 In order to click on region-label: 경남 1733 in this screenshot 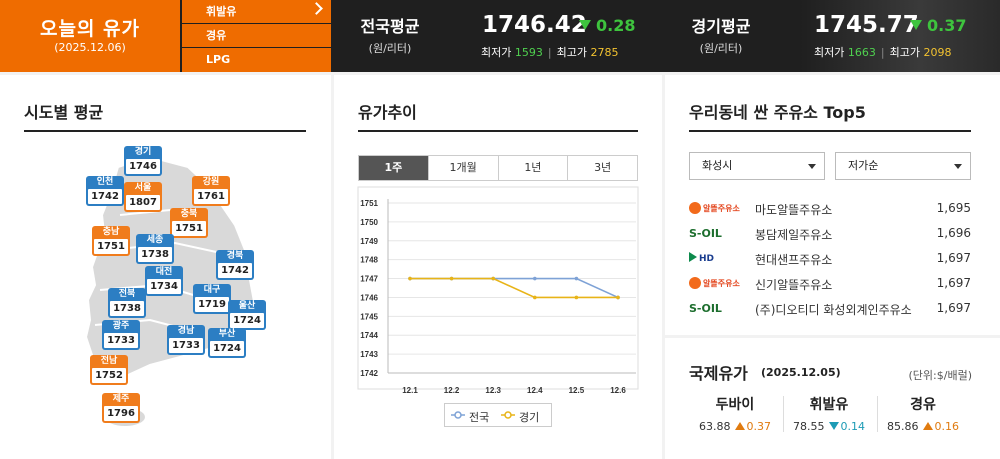, I will do `click(186, 340)`.